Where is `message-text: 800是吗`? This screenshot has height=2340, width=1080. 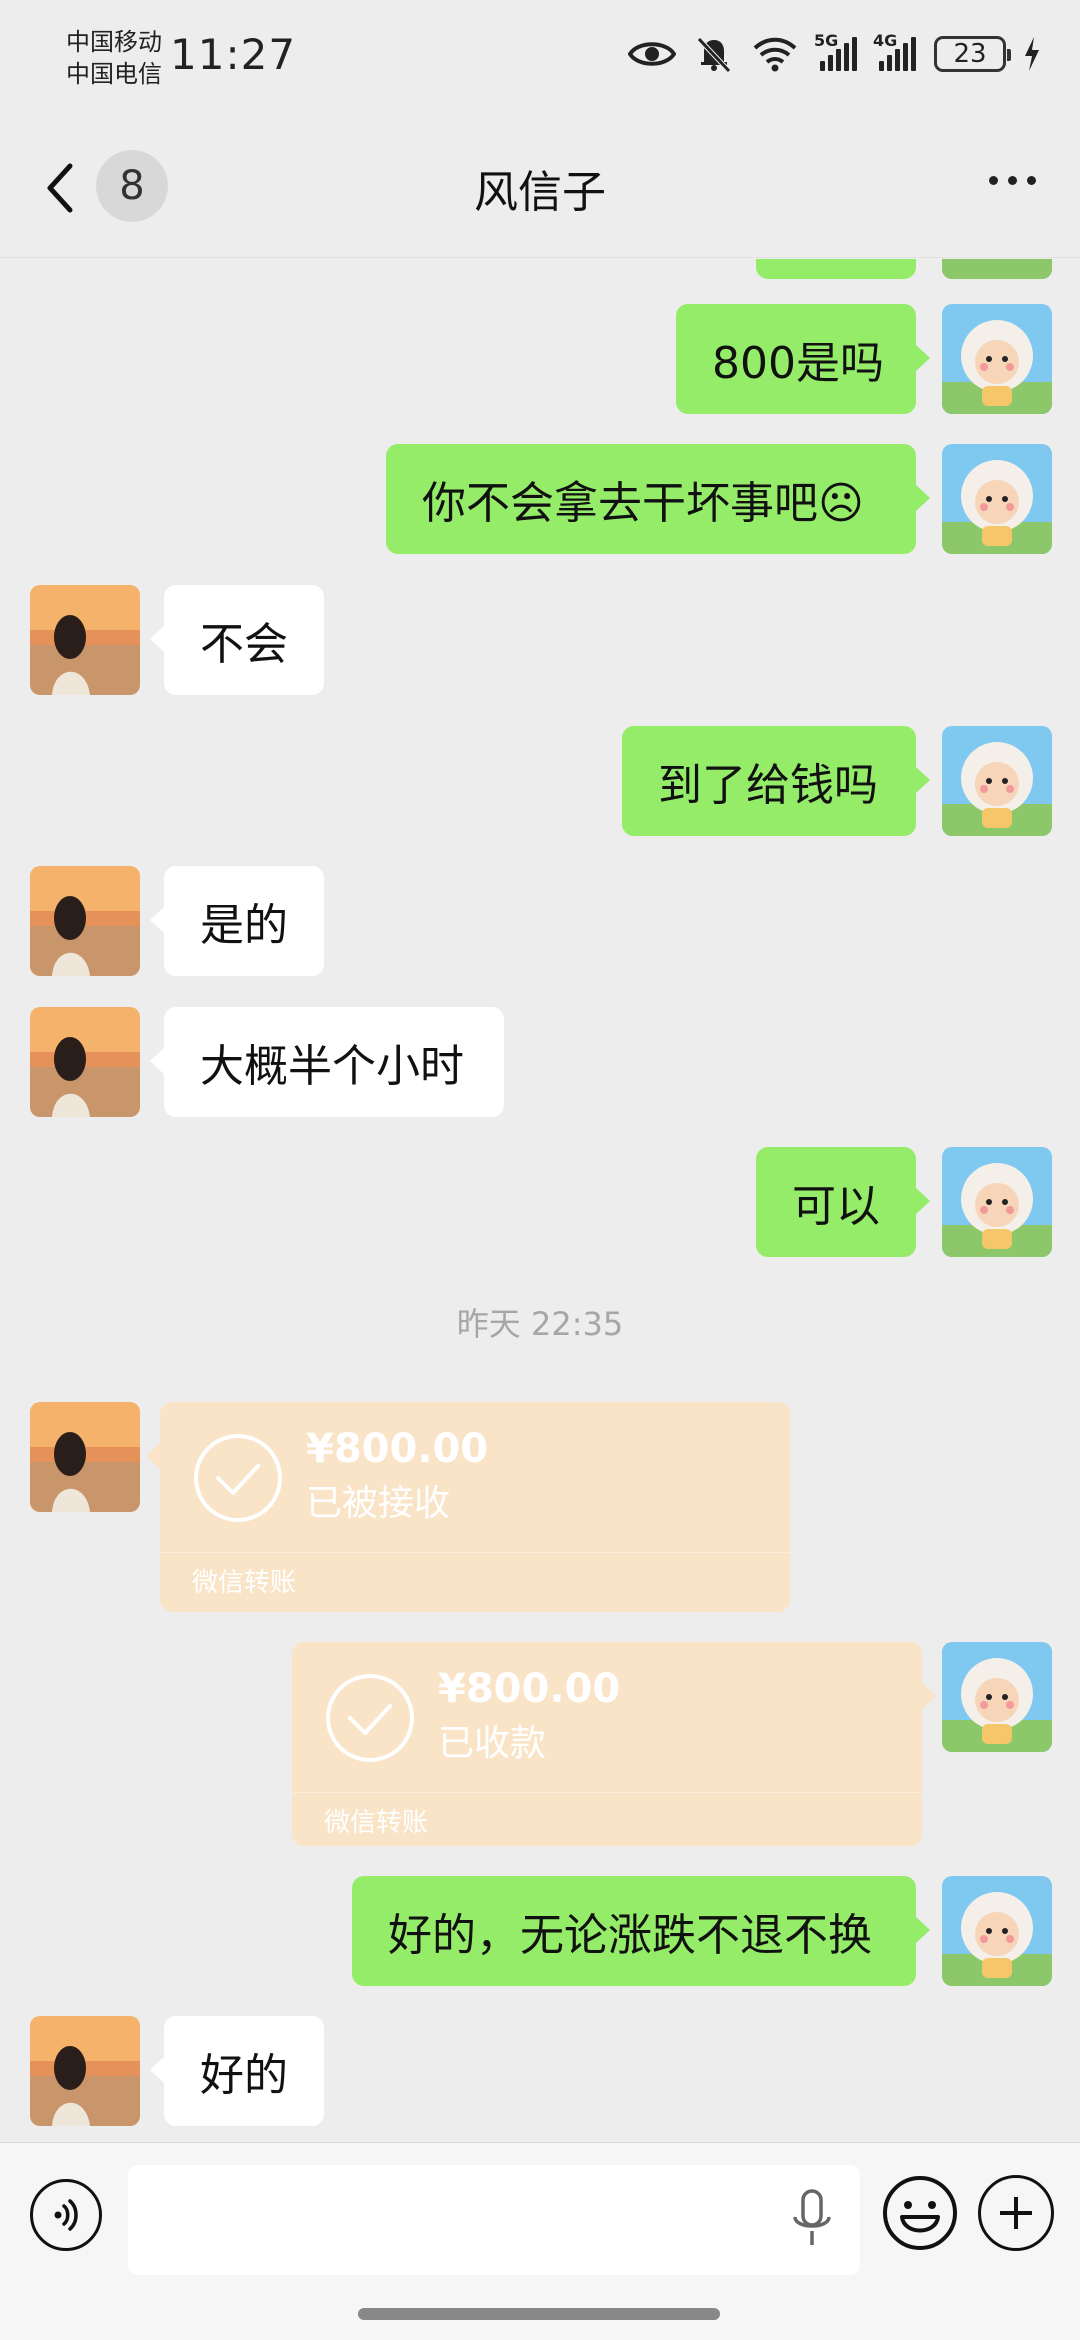 message-text: 800是吗 is located at coordinates (798, 363).